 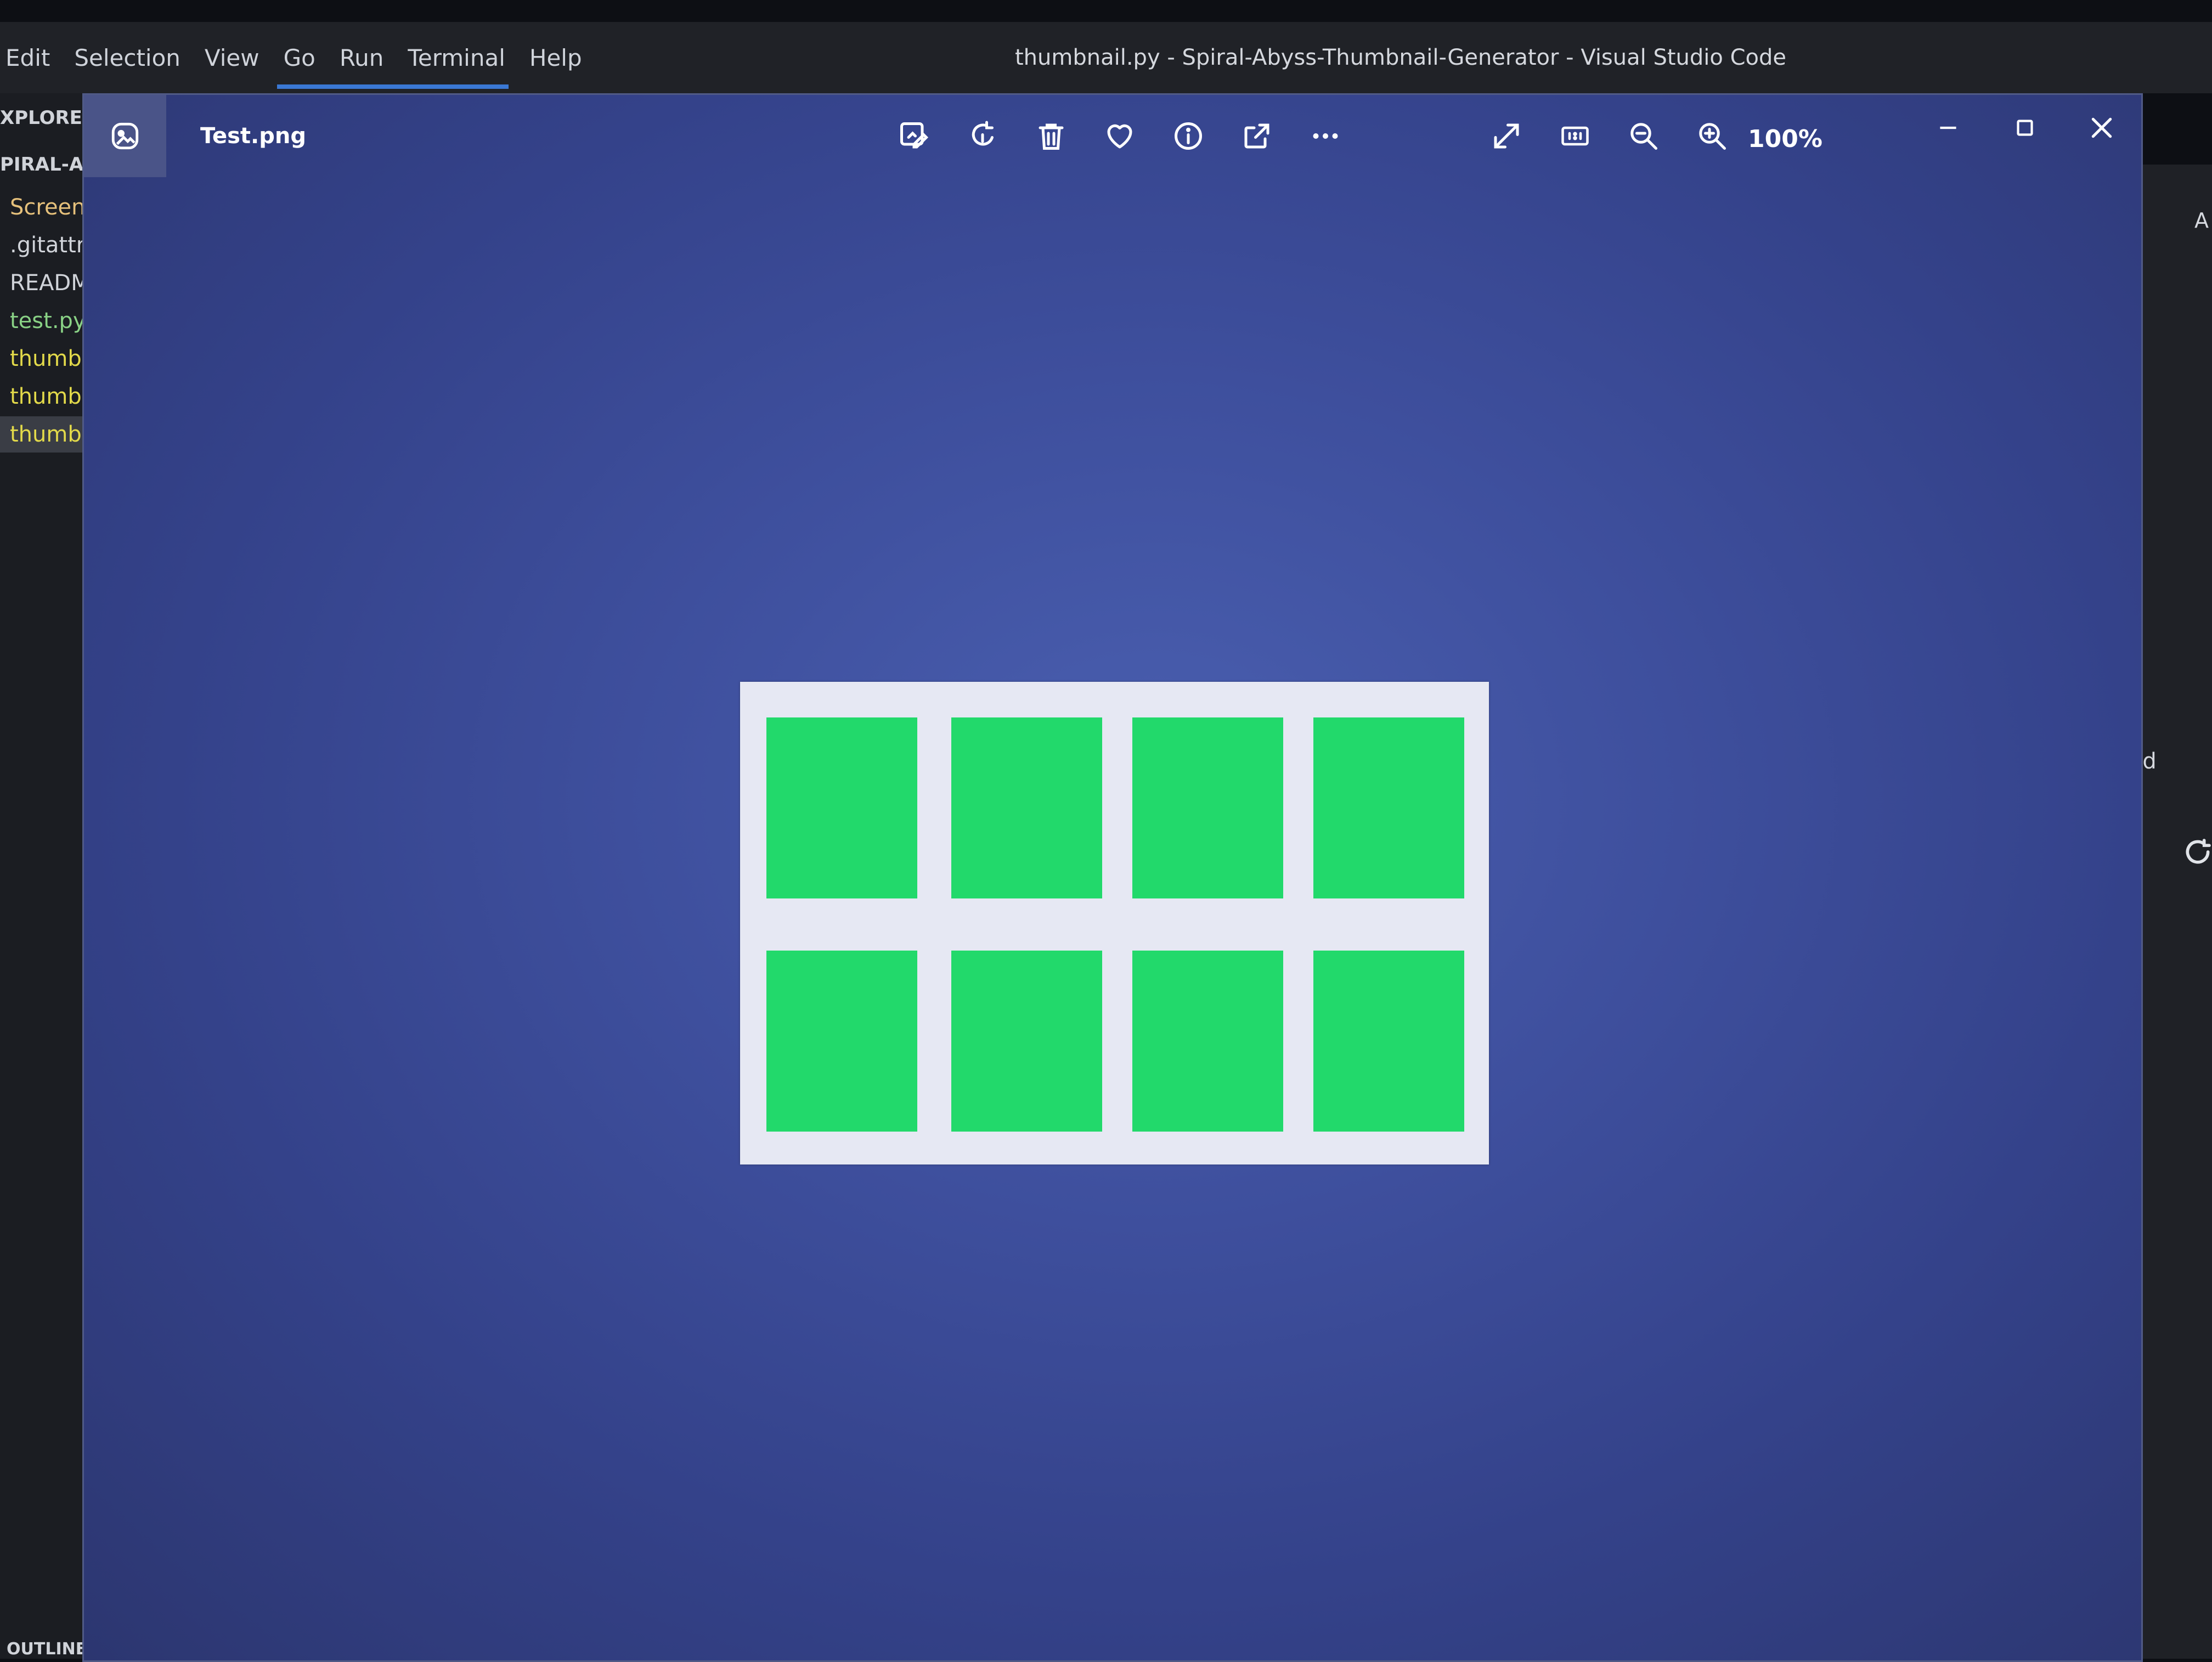 I want to click on menu-view: View, so click(x=232, y=57).